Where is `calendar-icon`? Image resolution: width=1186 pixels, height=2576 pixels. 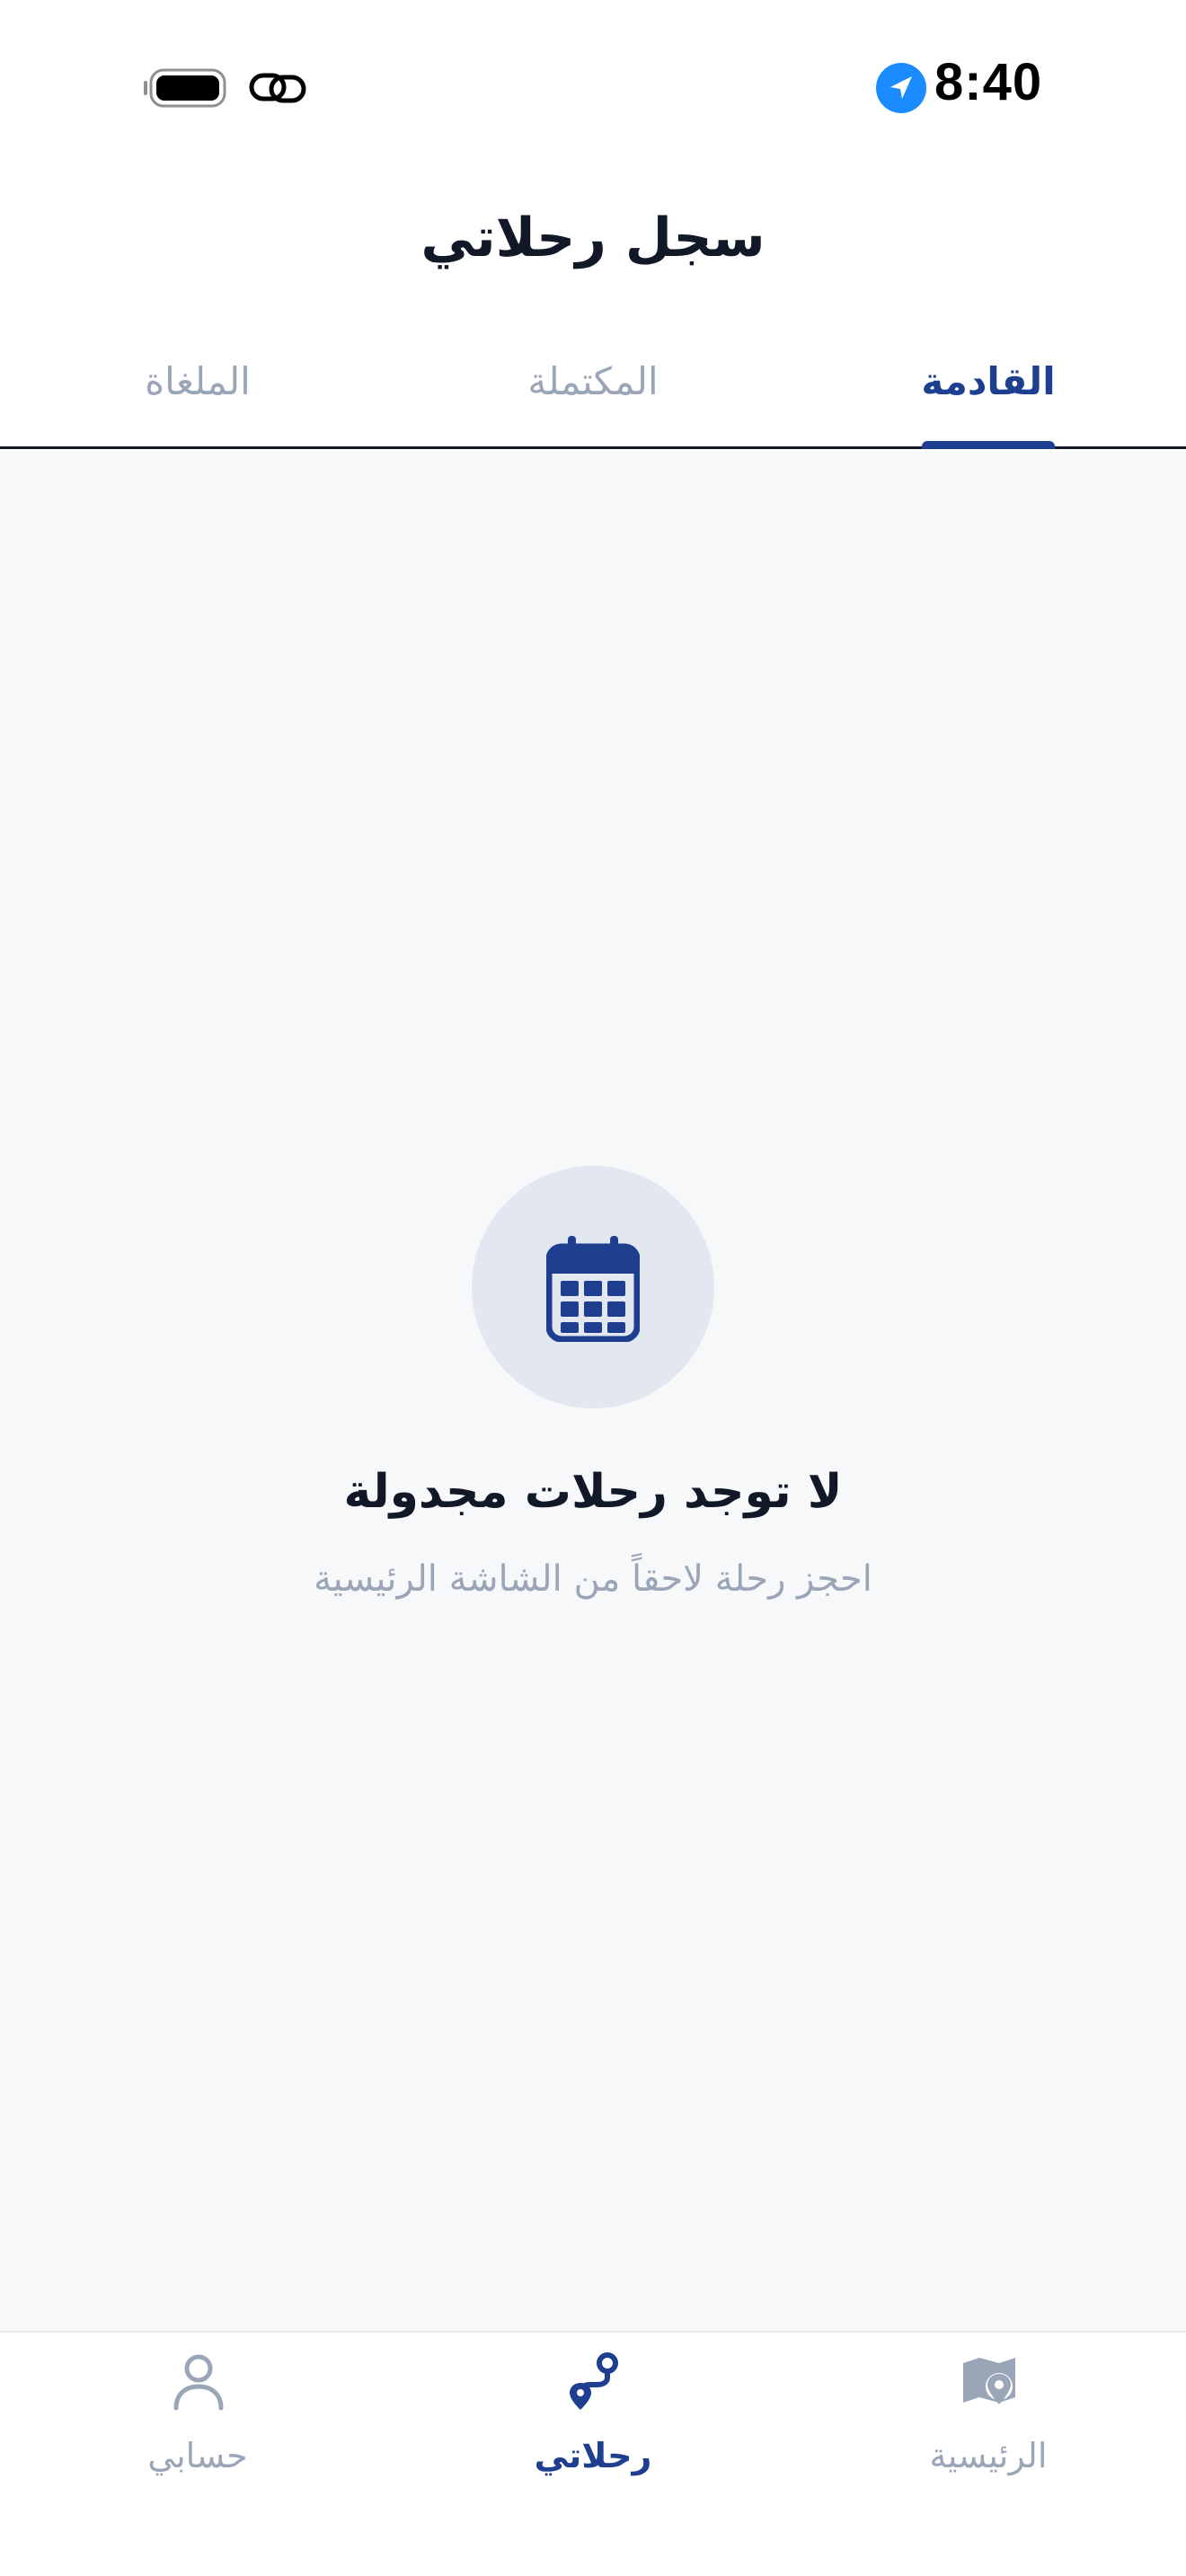
calendar-icon is located at coordinates (593, 1289).